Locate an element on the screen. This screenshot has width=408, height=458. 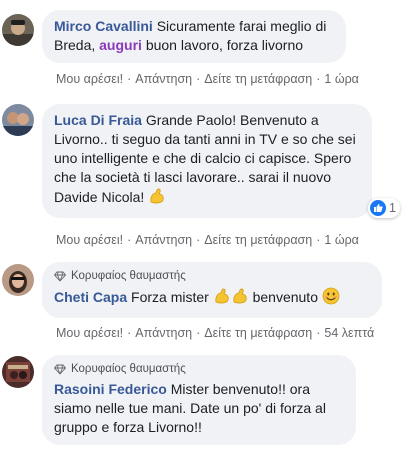
smiling-face-emoji is located at coordinates (331, 298).